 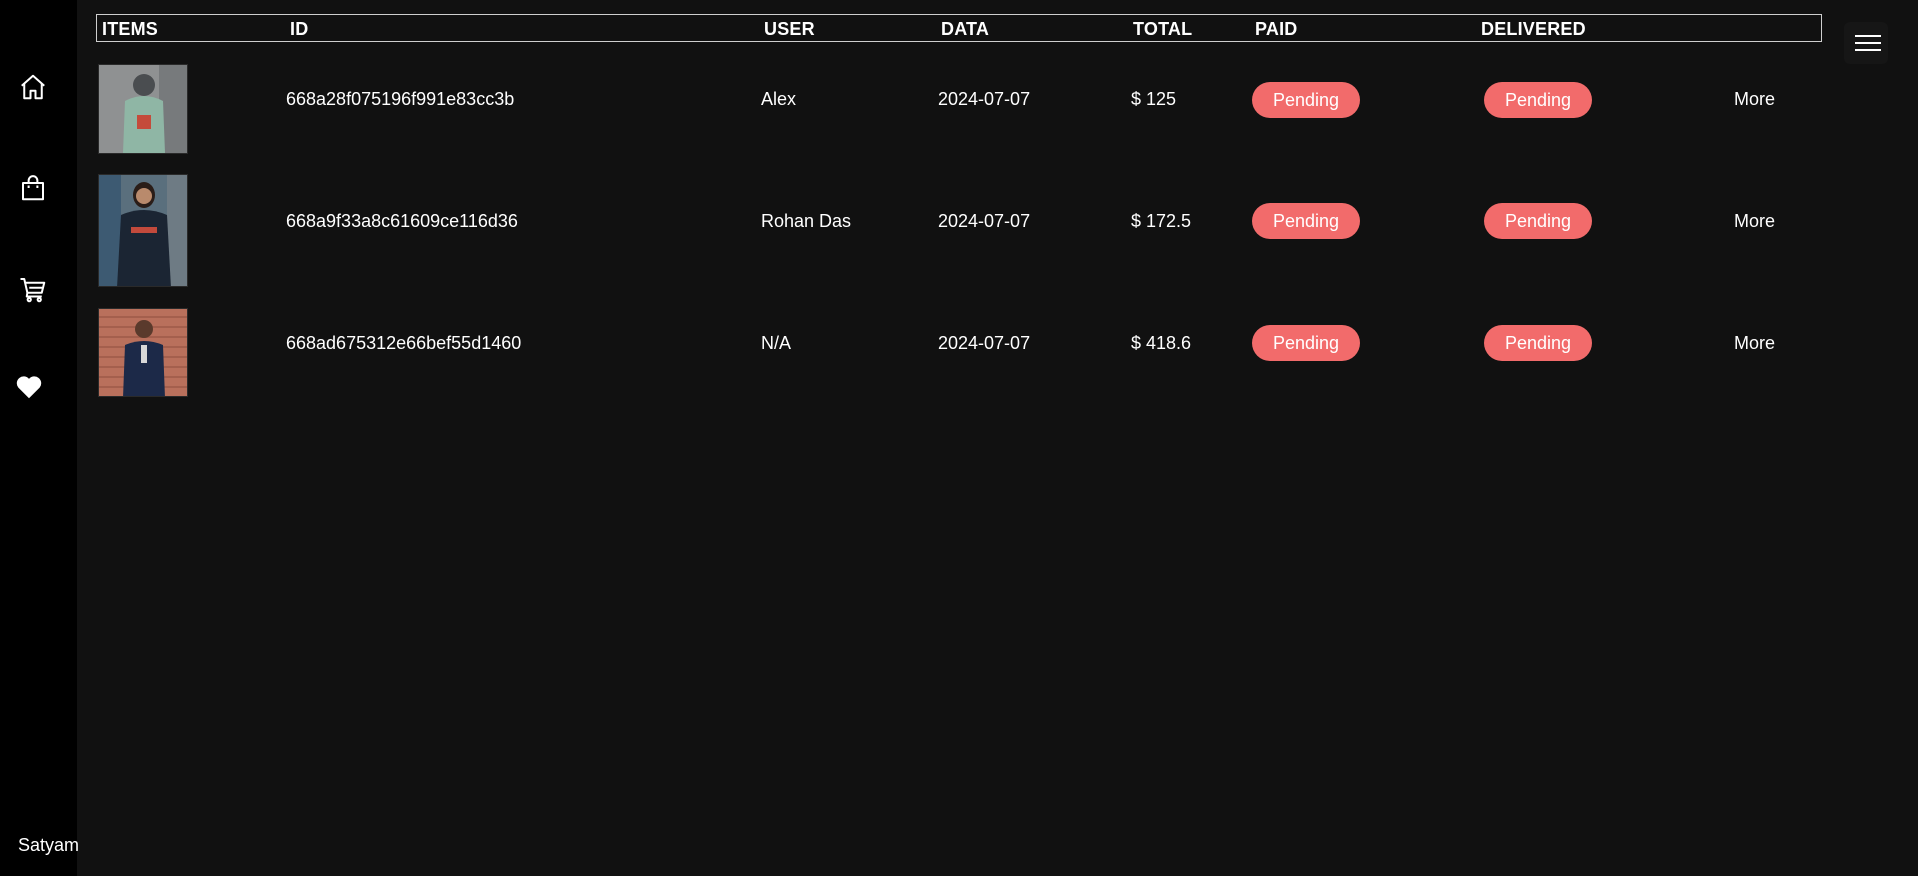 I want to click on header-paid: PAID, so click(x=1276, y=29).